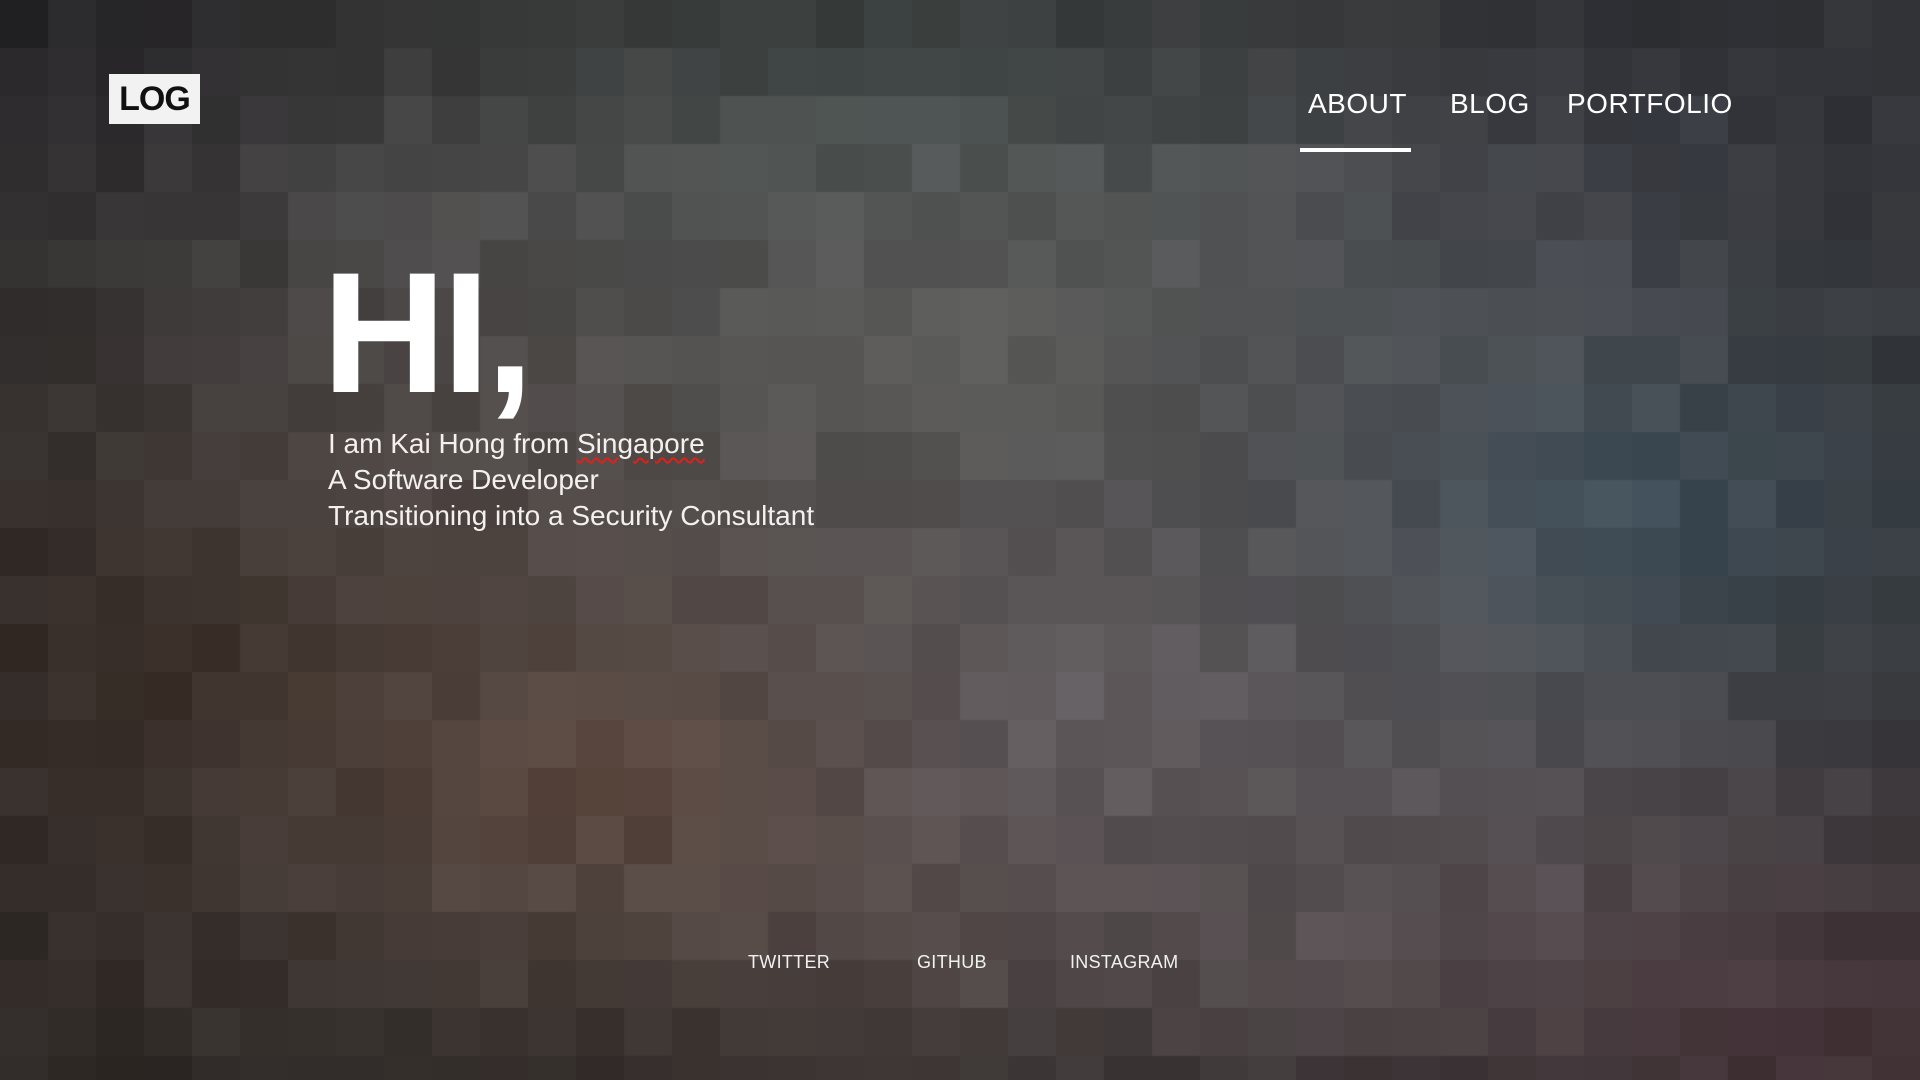 The height and width of the screenshot is (1080, 1920). Describe the element at coordinates (463, 479) in the screenshot. I see `intro-line-2: A Software Developer` at that location.